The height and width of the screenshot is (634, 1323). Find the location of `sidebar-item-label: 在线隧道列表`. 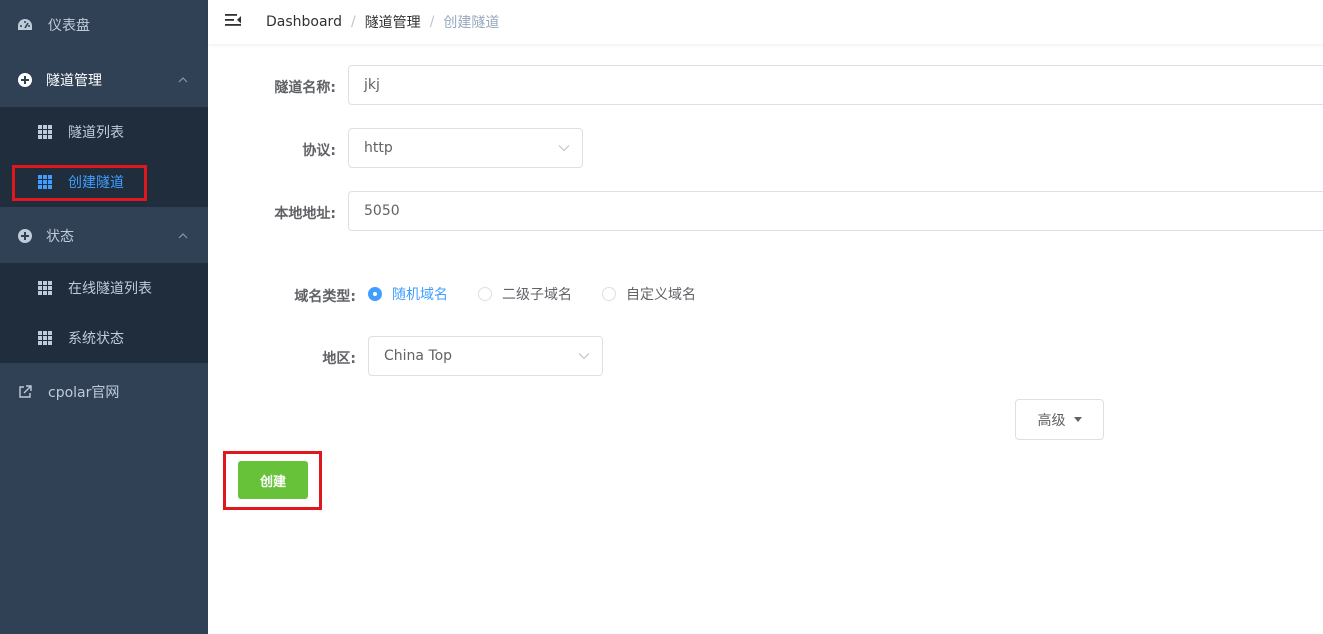

sidebar-item-label: 在线隧道列表 is located at coordinates (110, 289).